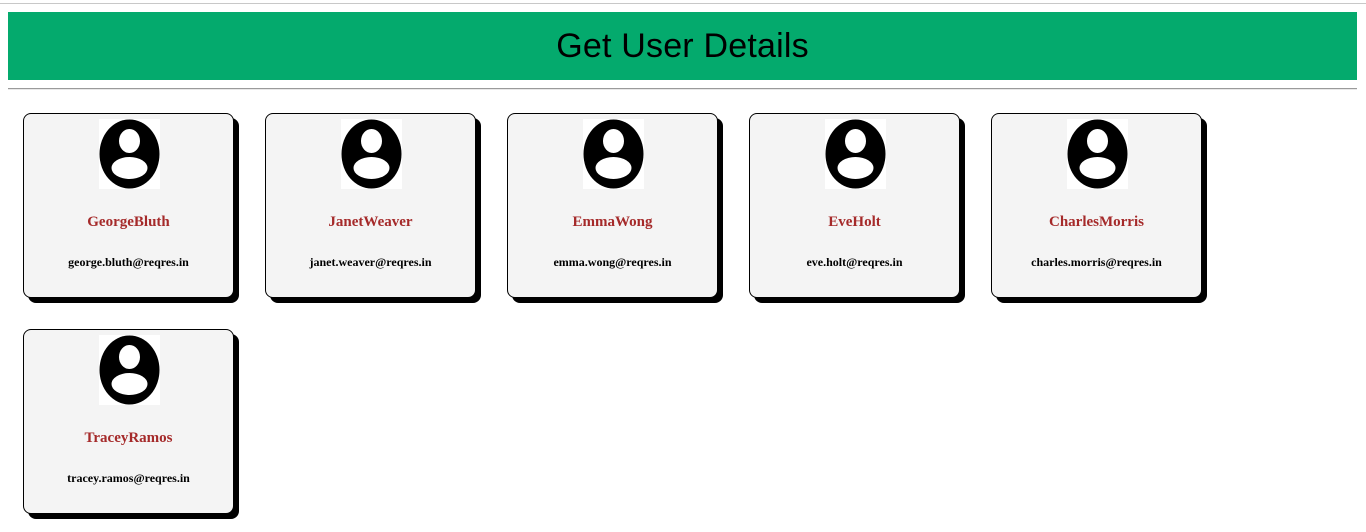  Describe the element at coordinates (683, 3) in the screenshot. I see `top-rule` at that location.